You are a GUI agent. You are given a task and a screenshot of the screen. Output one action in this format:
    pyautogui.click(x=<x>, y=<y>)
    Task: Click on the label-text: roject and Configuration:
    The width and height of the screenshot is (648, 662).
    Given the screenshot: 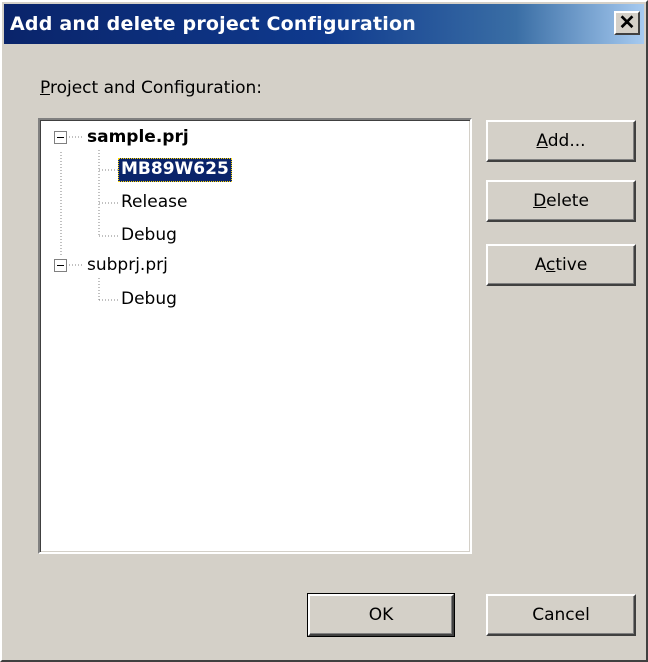 What is the action you would take?
    pyautogui.click(x=155, y=88)
    